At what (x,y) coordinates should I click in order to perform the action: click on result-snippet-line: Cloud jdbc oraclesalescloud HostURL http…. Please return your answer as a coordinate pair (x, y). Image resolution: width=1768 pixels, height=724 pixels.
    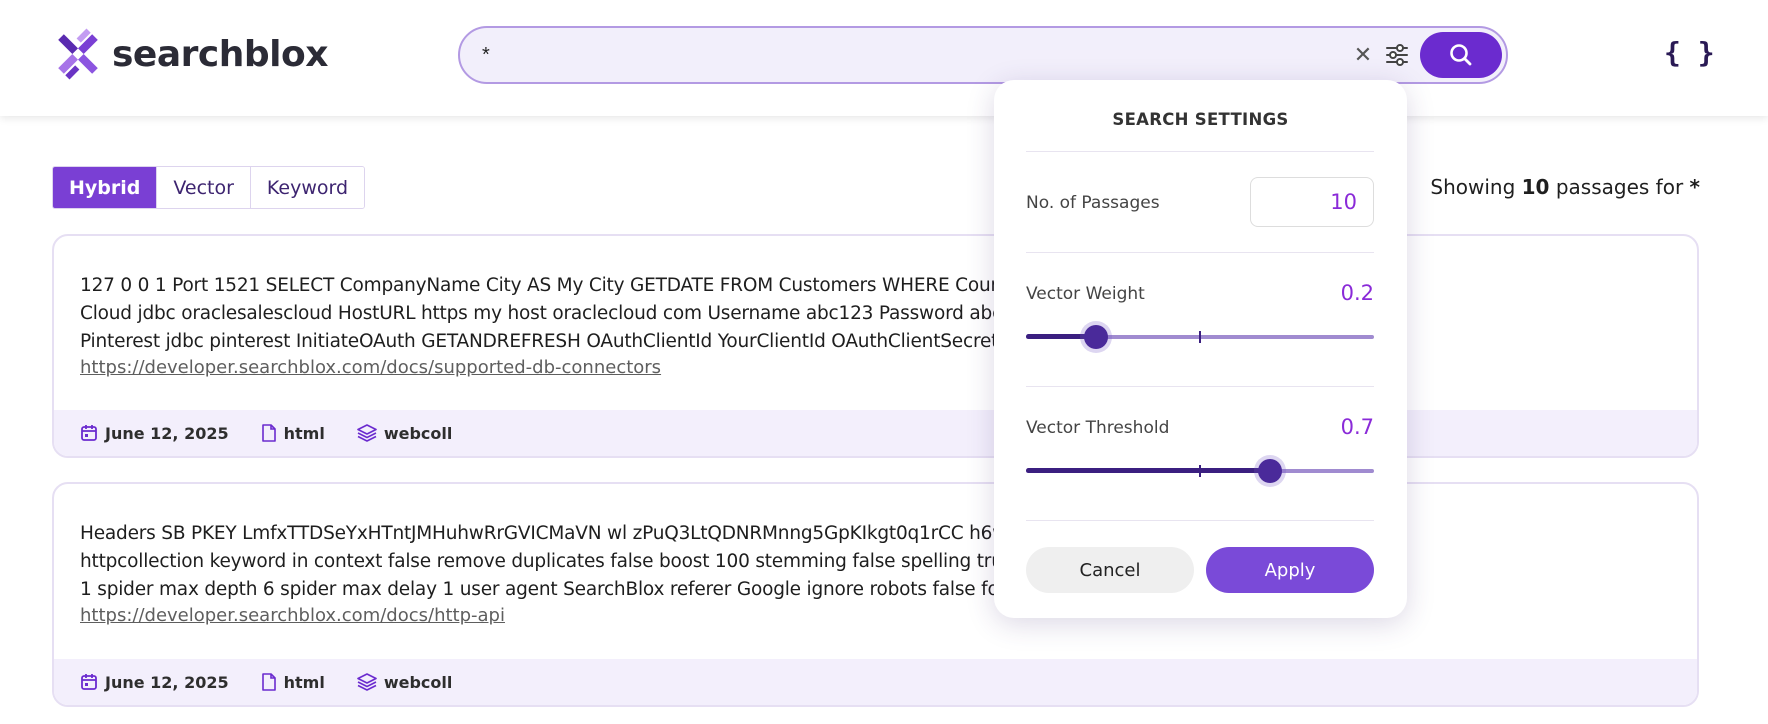
    Looking at the image, I should click on (689, 313).